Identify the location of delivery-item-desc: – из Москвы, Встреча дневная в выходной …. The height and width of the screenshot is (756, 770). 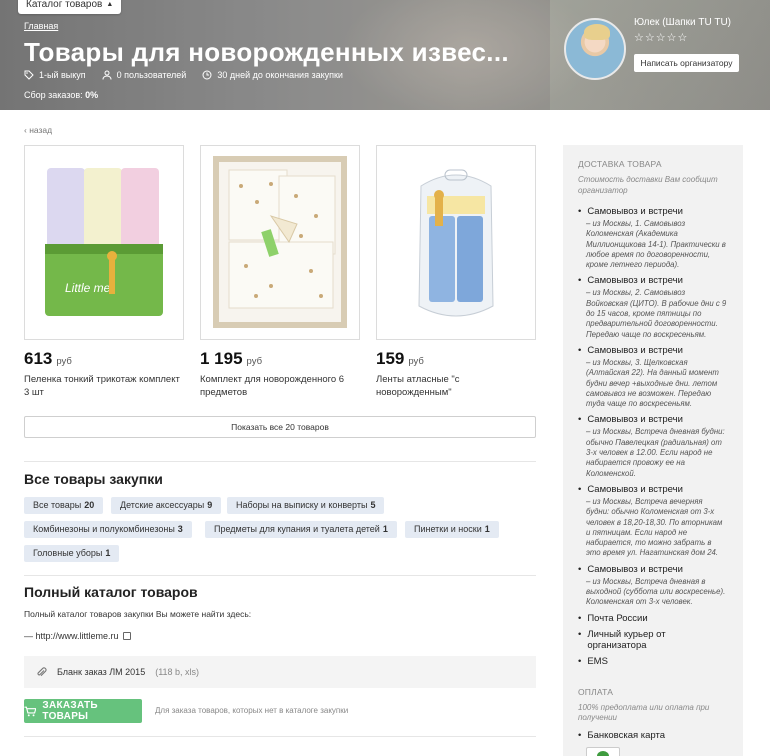
(656, 591).